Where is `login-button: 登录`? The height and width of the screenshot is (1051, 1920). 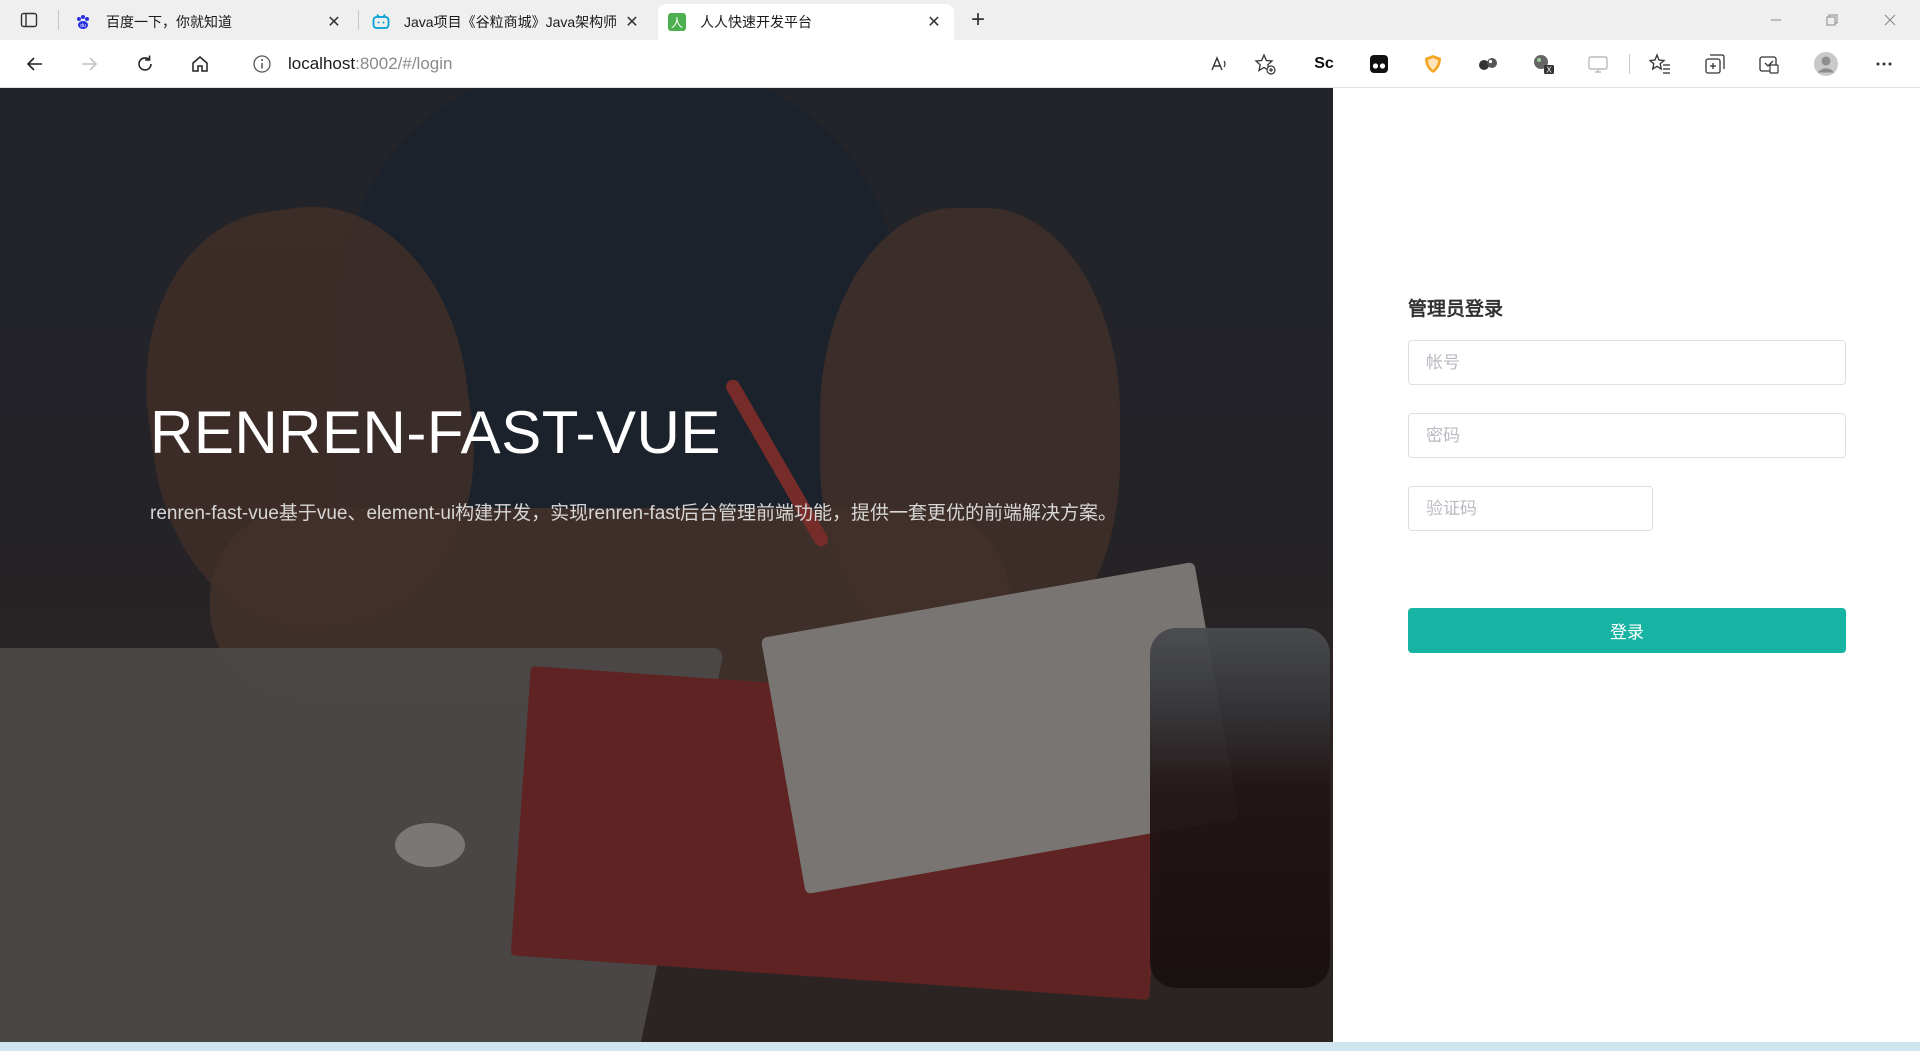
login-button: 登录 is located at coordinates (1627, 630).